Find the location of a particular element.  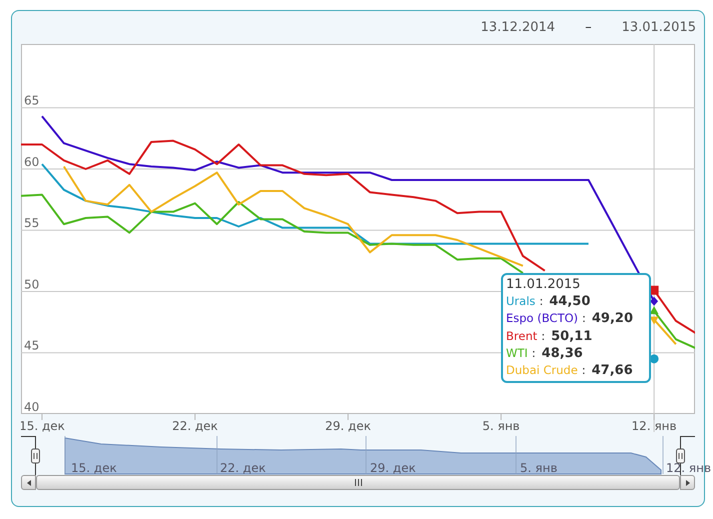

x-axis-label: 29. дек is located at coordinates (348, 426).